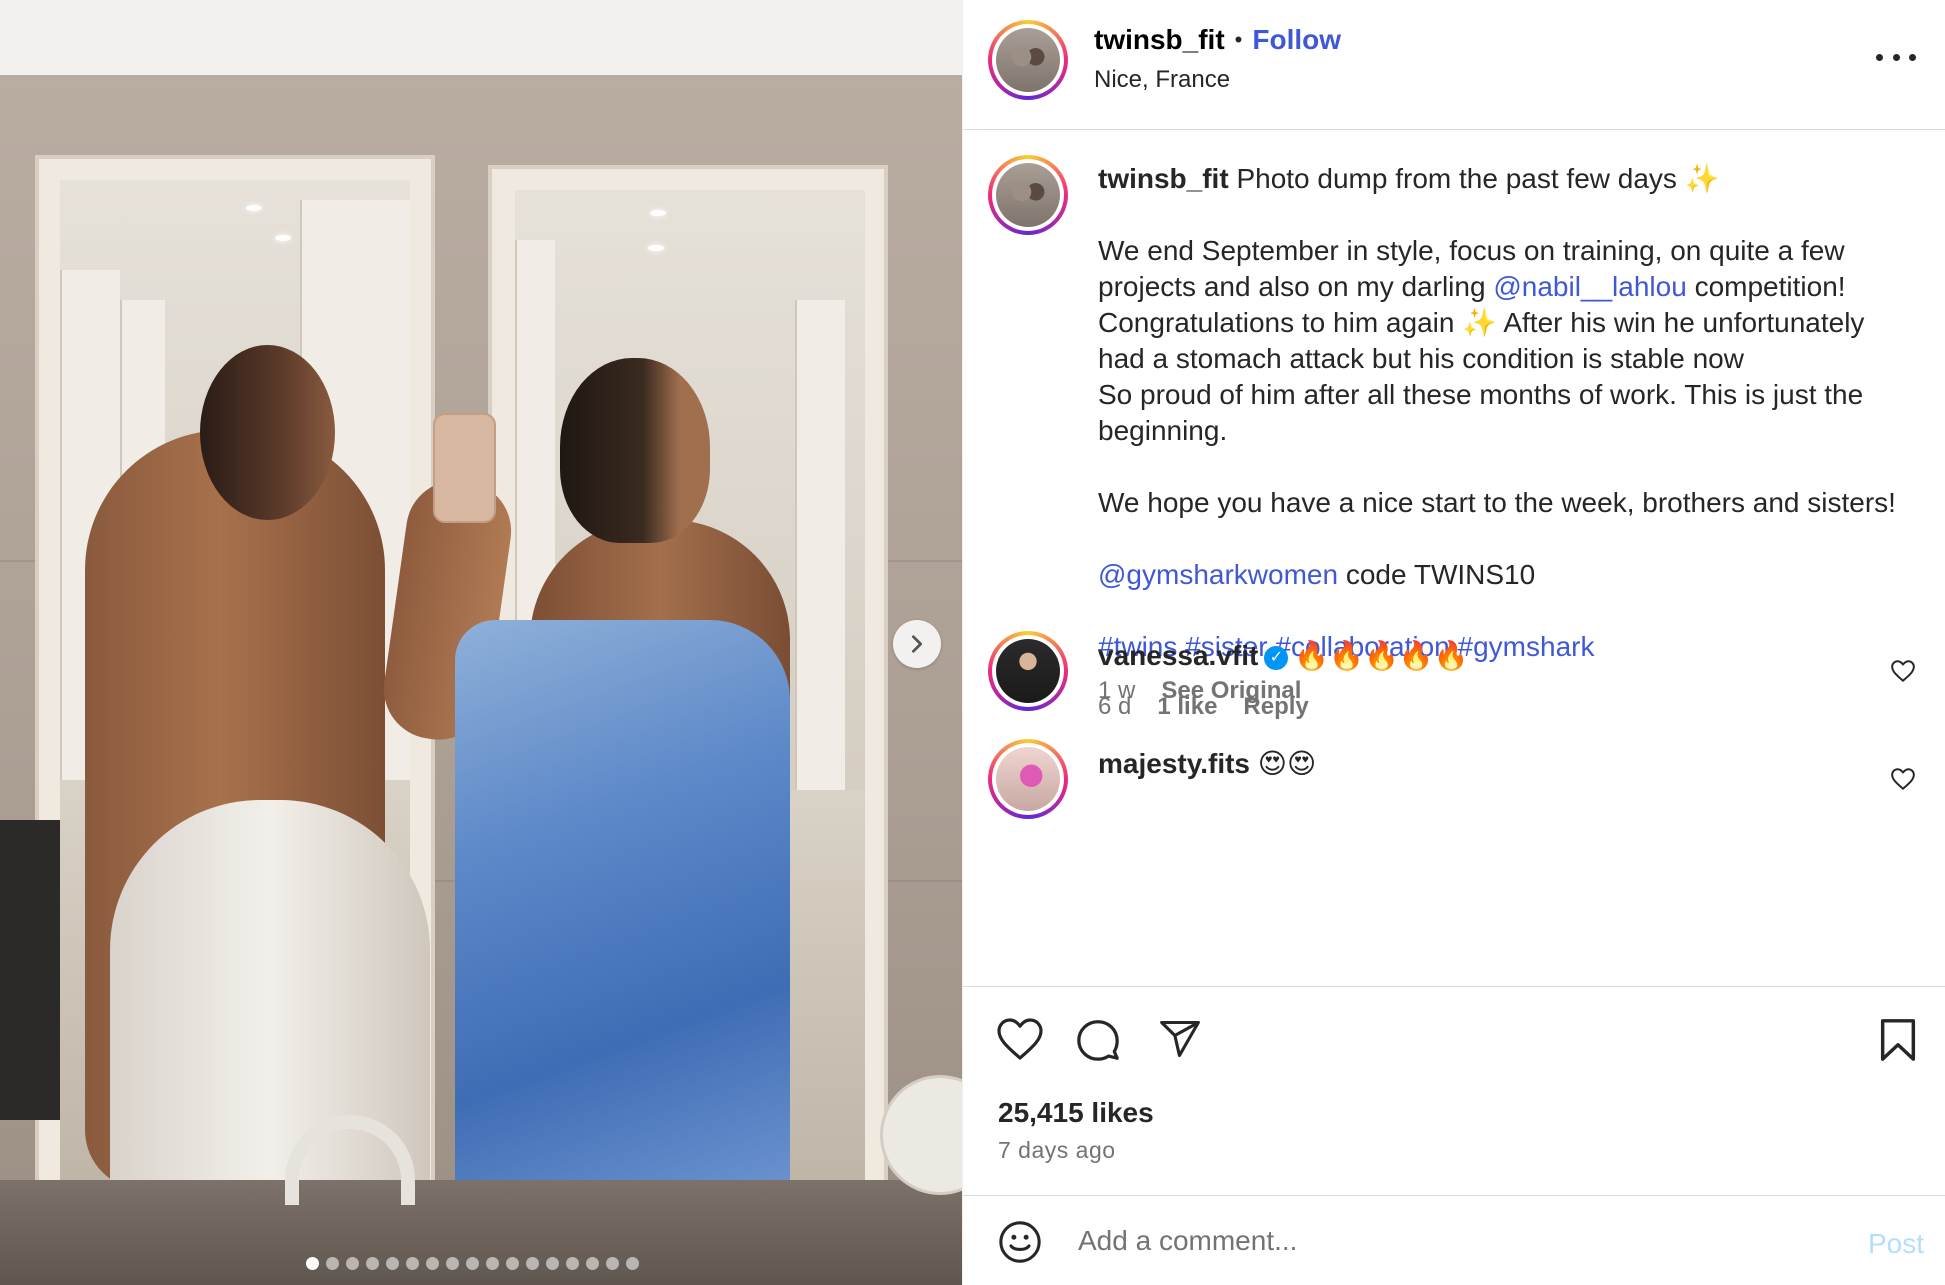  I want to click on comment-time: 6 d, so click(1114, 707).